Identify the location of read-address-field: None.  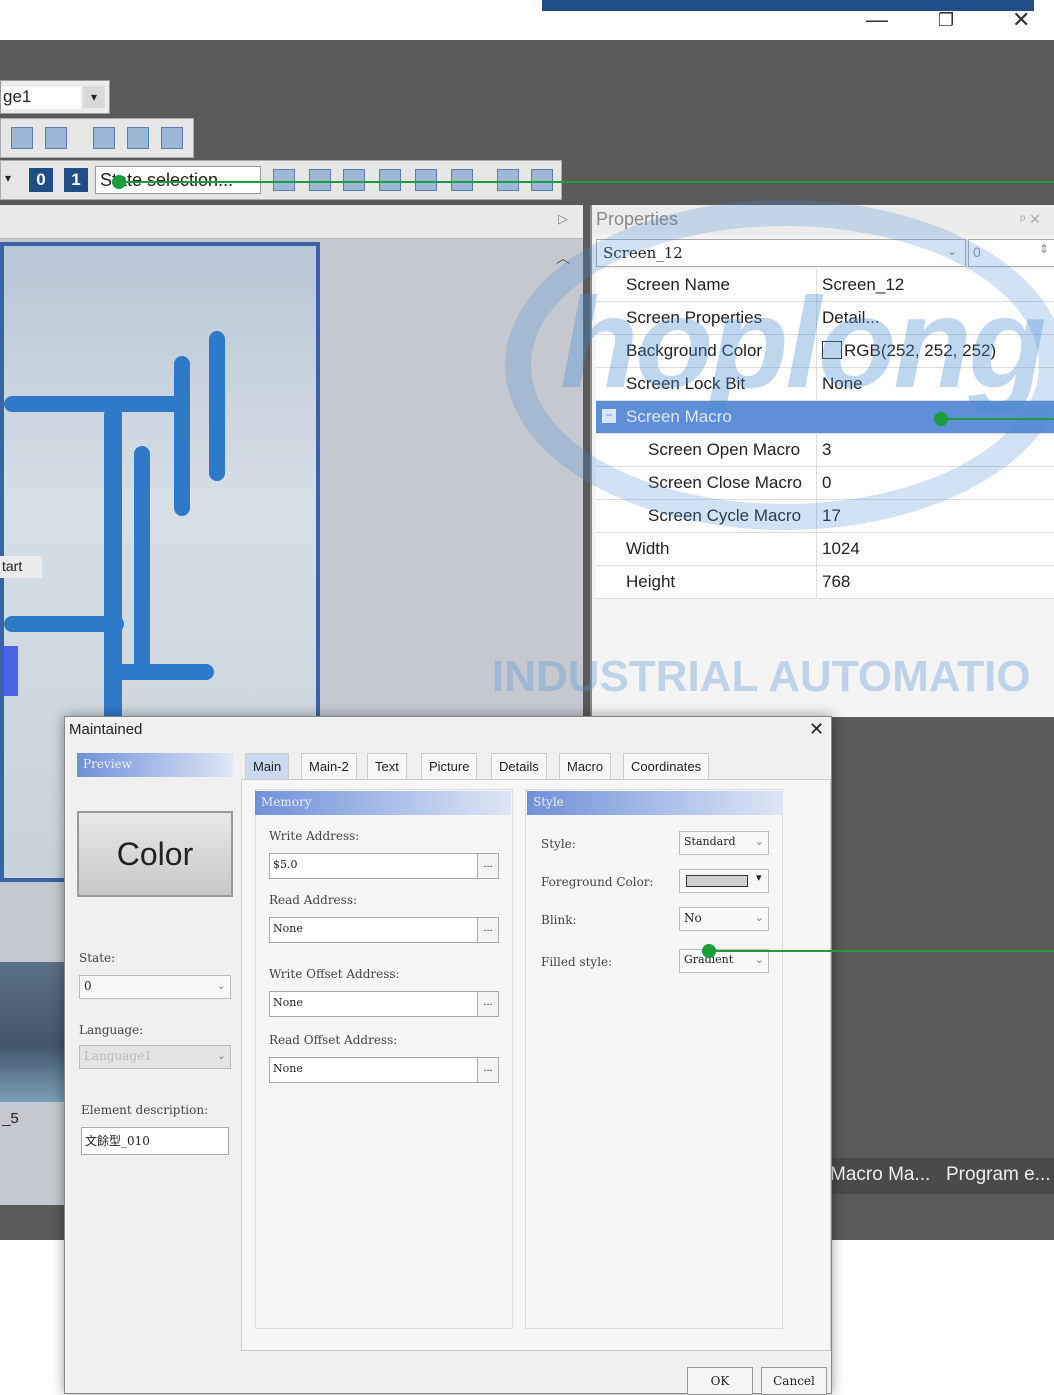
(374, 930).